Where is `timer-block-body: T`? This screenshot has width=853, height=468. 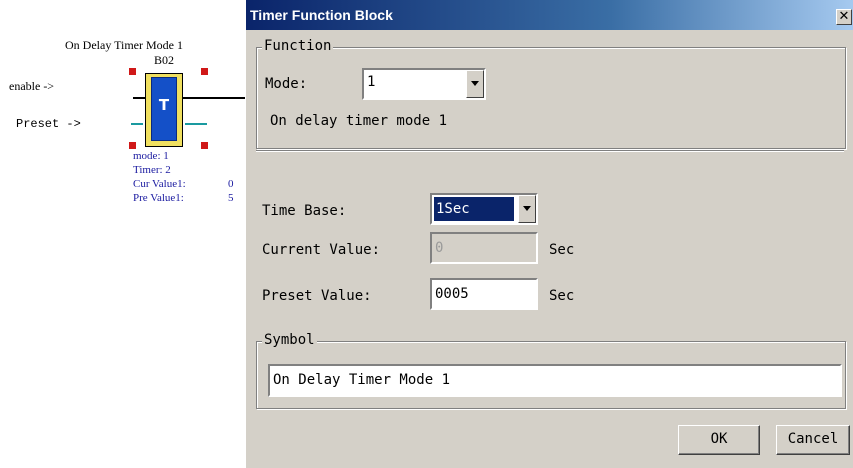 timer-block-body: T is located at coordinates (164, 109).